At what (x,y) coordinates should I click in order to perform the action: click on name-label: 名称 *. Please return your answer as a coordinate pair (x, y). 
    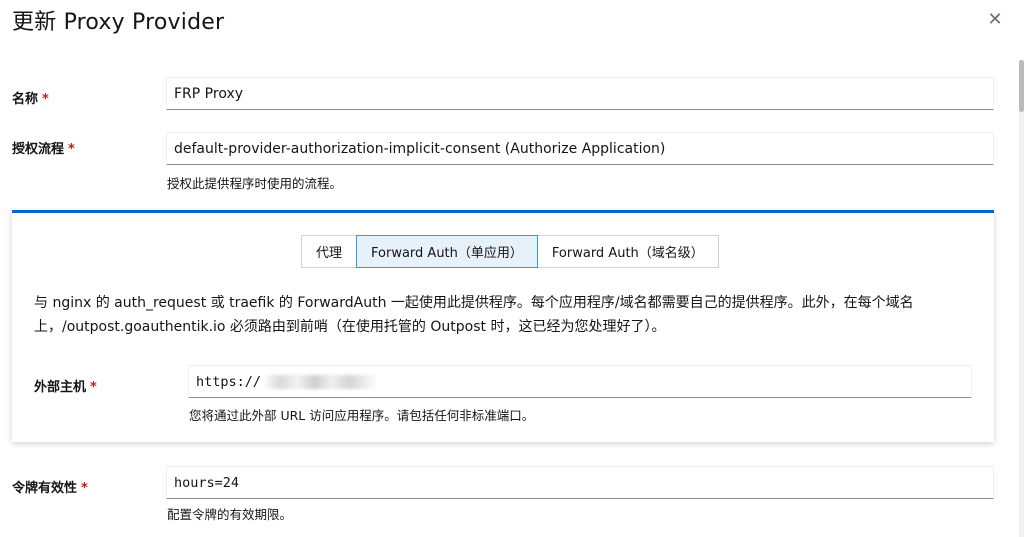
    Looking at the image, I should click on (30, 97).